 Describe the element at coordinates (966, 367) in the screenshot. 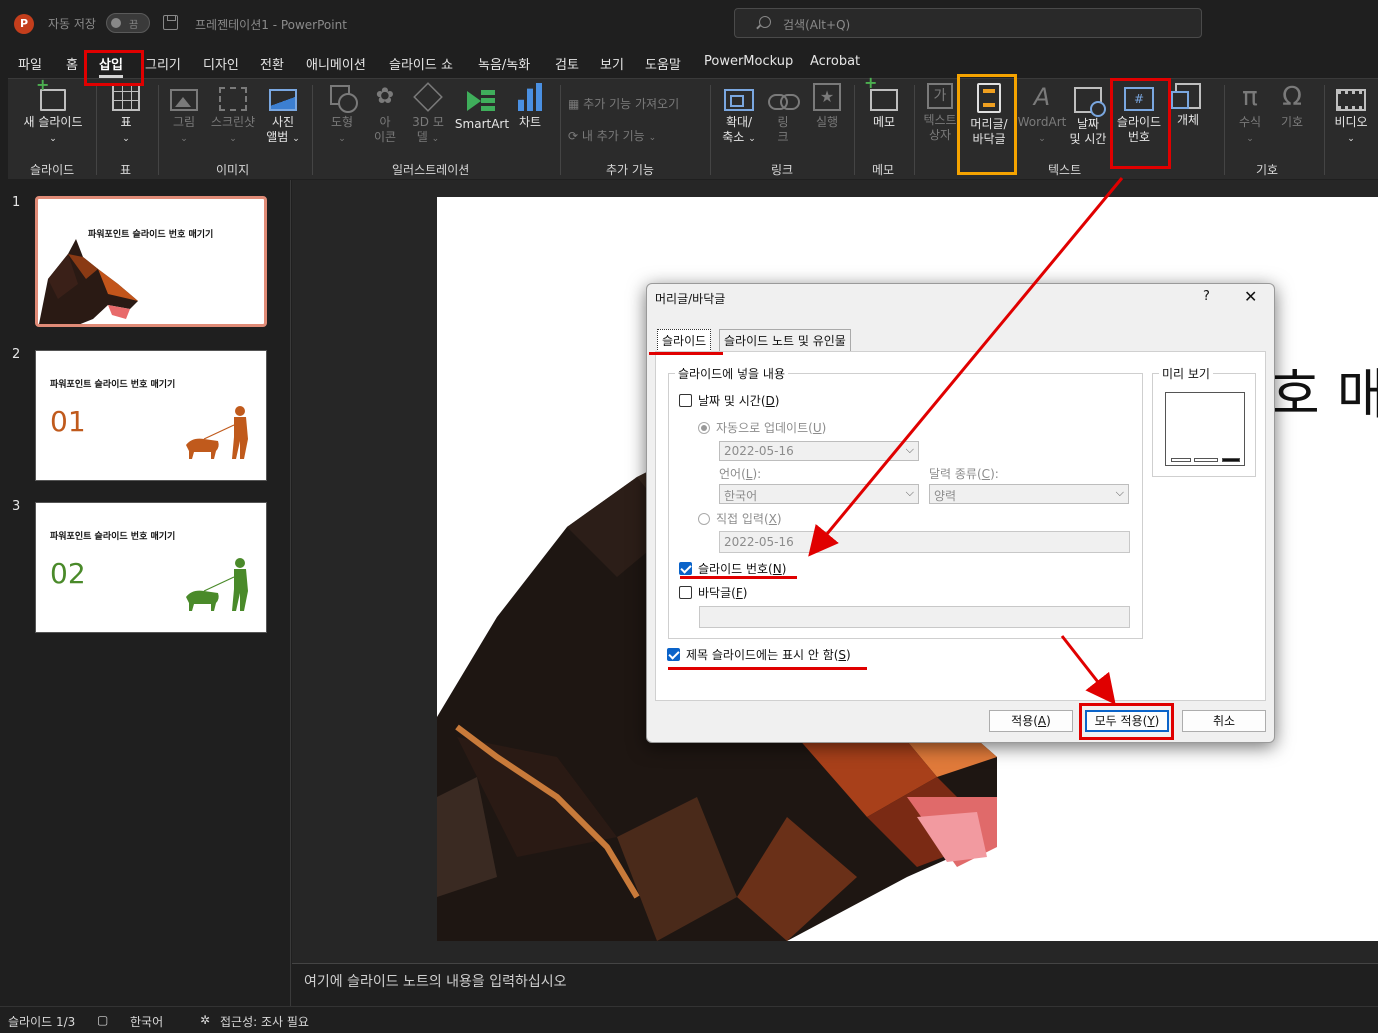

I see `arrow-to-slide-number` at that location.